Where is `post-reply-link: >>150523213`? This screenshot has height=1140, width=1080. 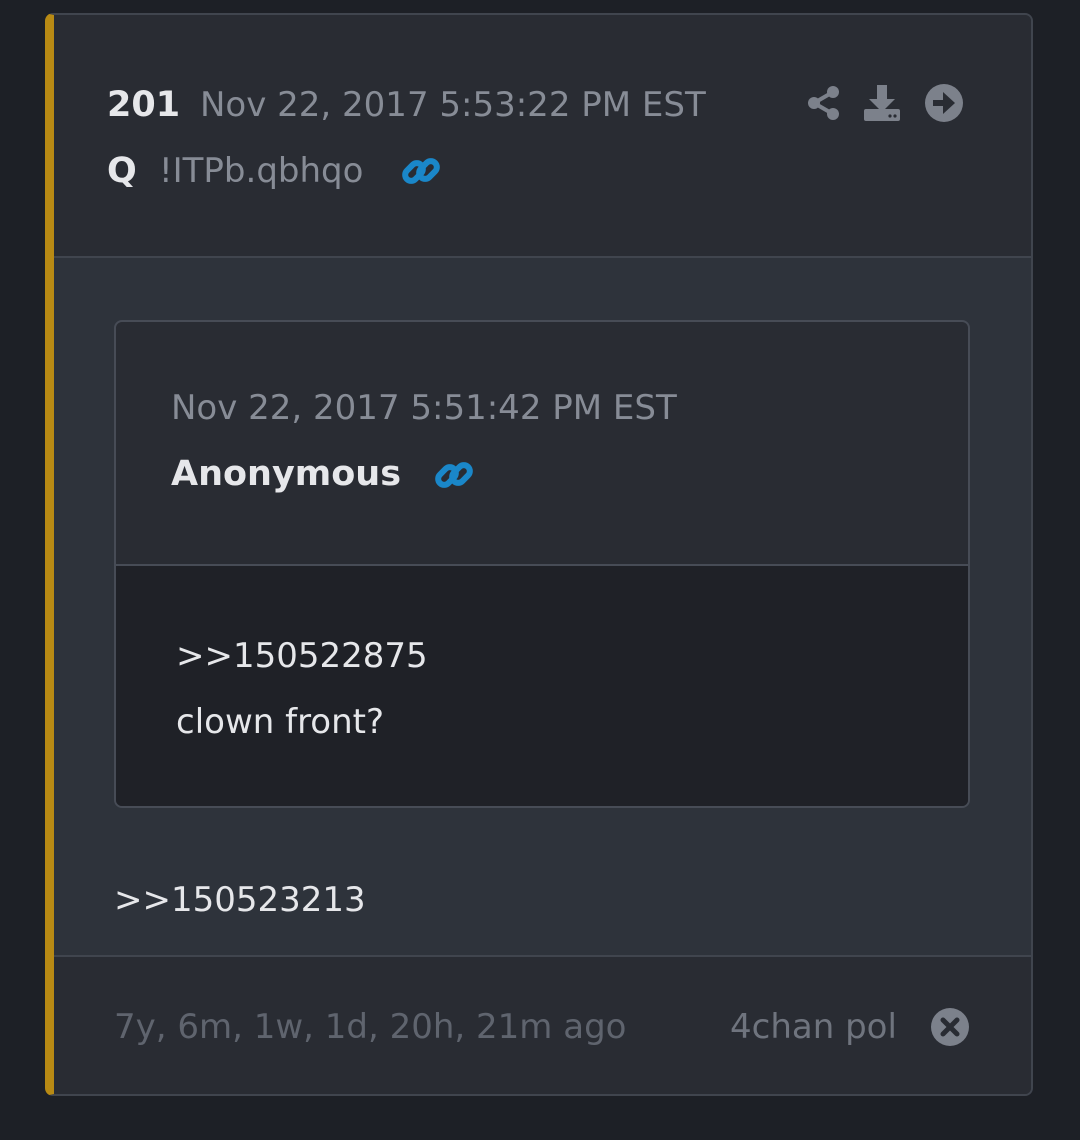 post-reply-link: >>150523213 is located at coordinates (240, 900).